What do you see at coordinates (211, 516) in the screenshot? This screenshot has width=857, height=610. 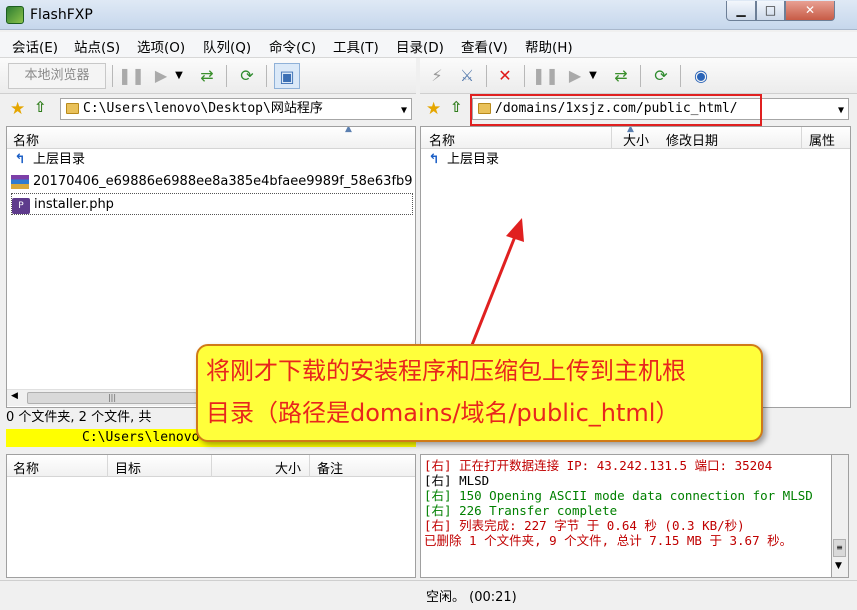 I see `queue-list: 名称 目标 大小 备注` at bounding box center [211, 516].